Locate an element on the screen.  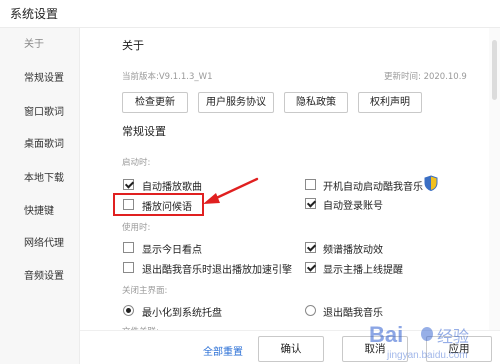
sidebar-item-about: 关于 is located at coordinates (40, 45).